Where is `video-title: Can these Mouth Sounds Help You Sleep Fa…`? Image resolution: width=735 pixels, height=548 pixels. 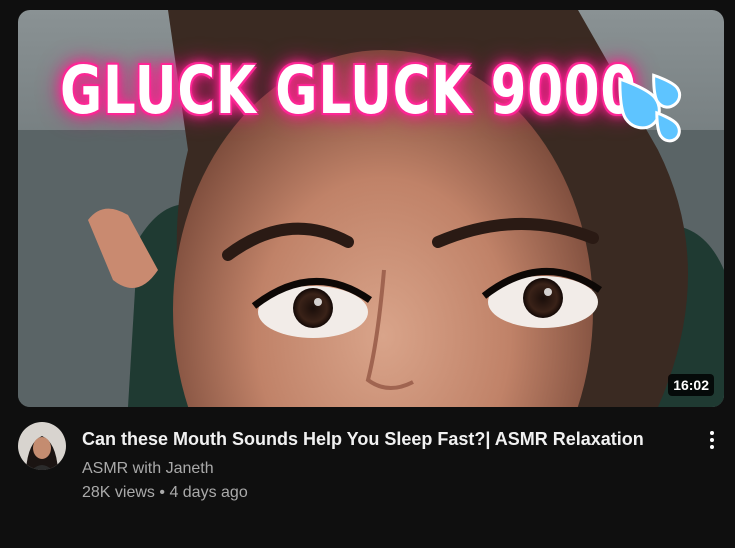 video-title: Can these Mouth Sounds Help You Sleep Fa… is located at coordinates (372, 439).